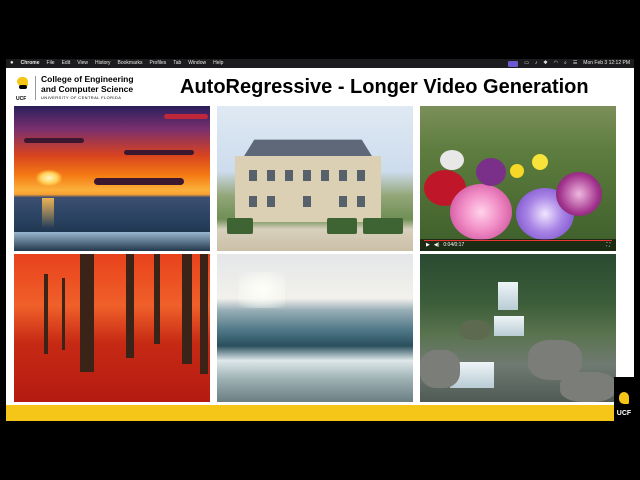  I want to click on logo-mark: UCF, so click(21, 99).